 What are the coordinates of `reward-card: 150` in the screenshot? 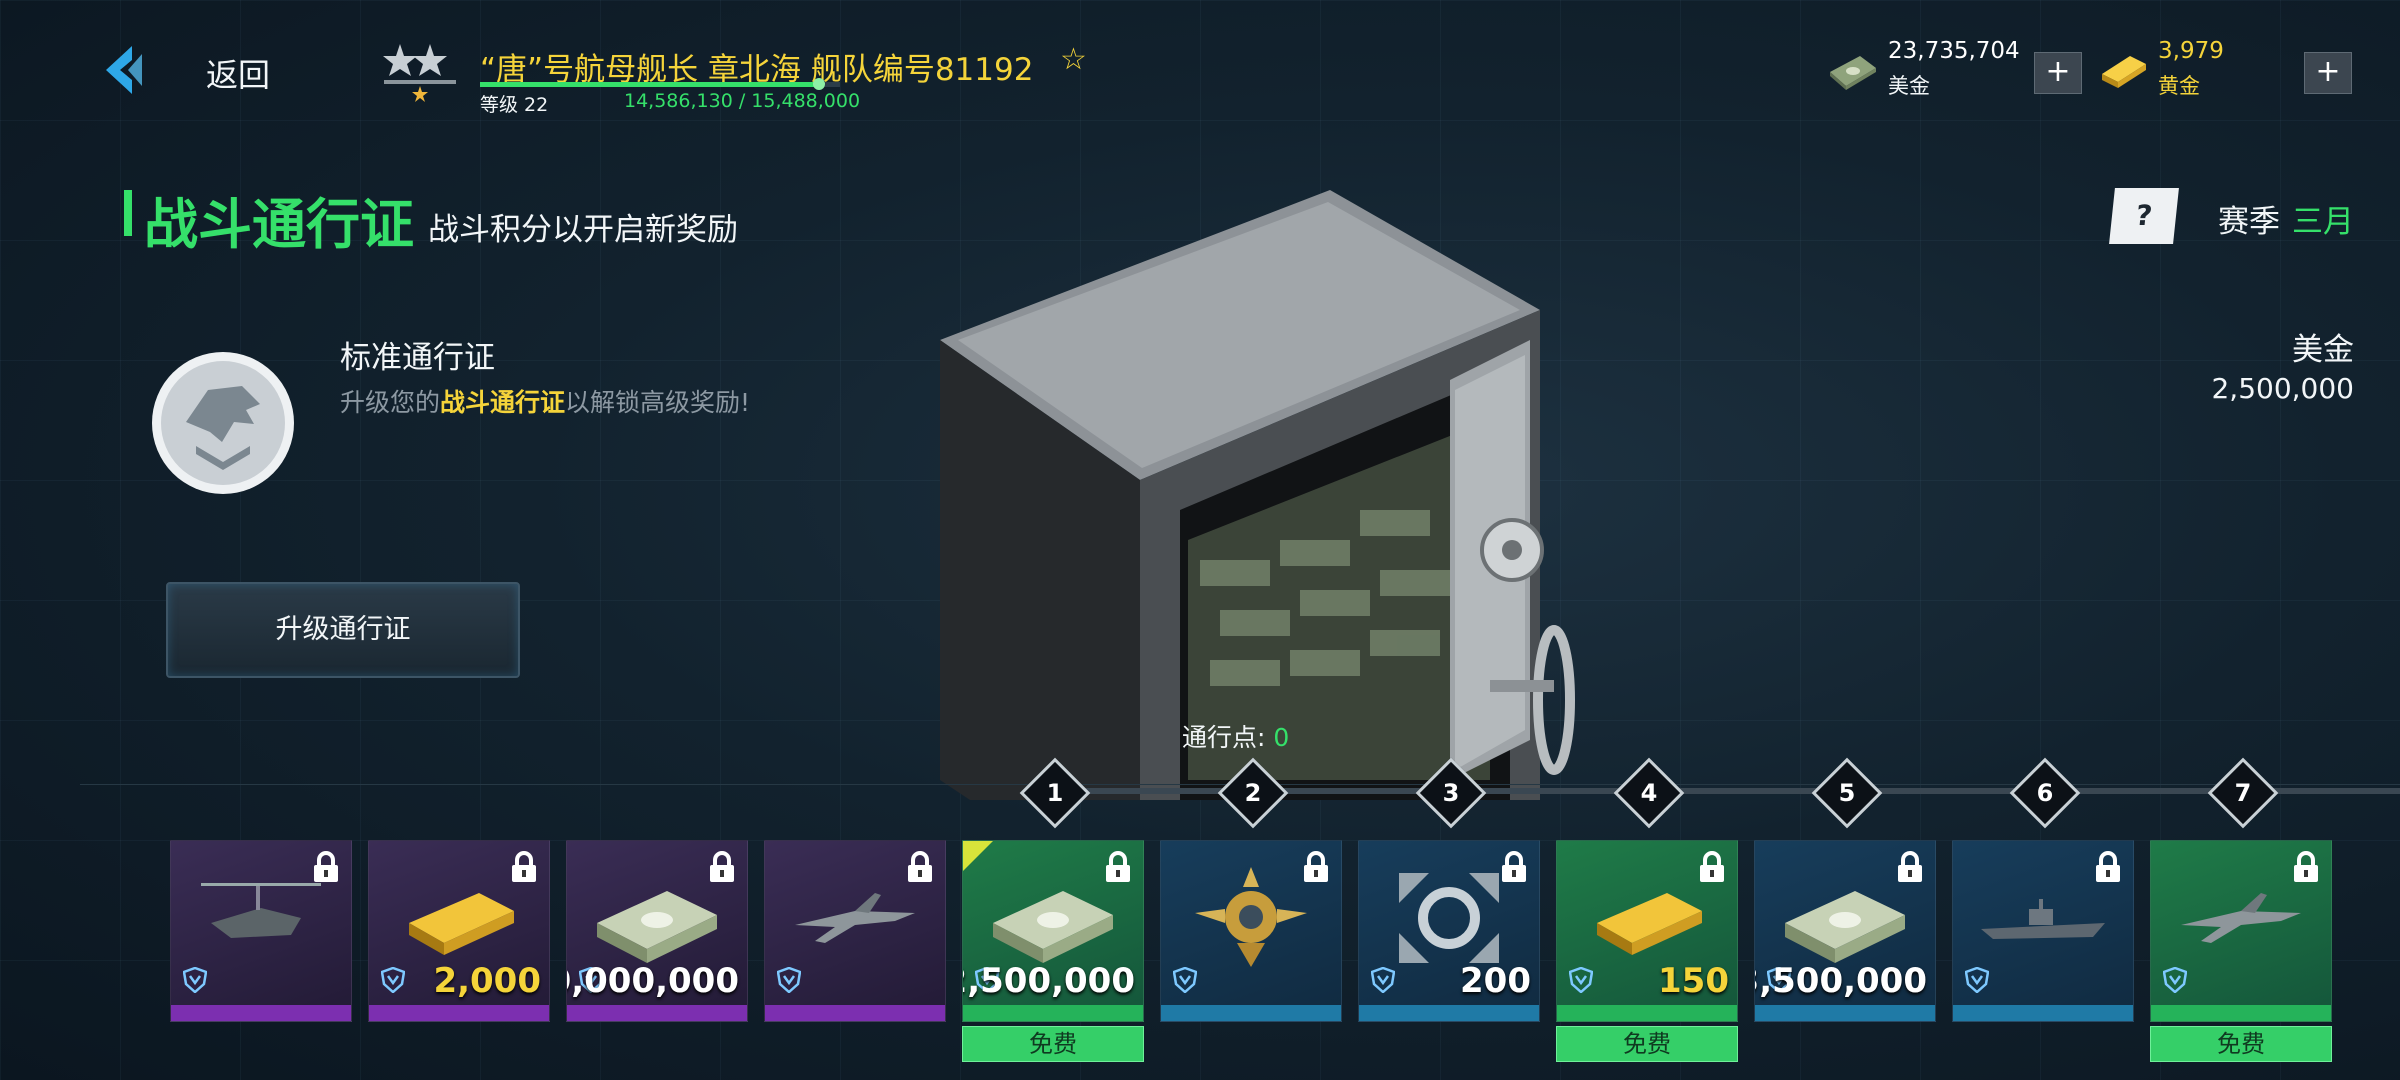 It's located at (1647, 931).